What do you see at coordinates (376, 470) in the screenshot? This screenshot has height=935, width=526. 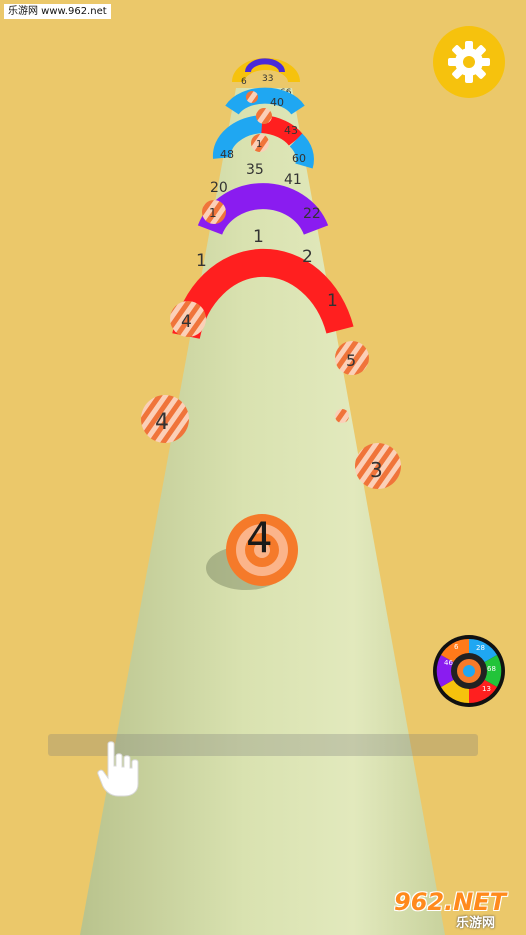 I see `ball-label: 3` at bounding box center [376, 470].